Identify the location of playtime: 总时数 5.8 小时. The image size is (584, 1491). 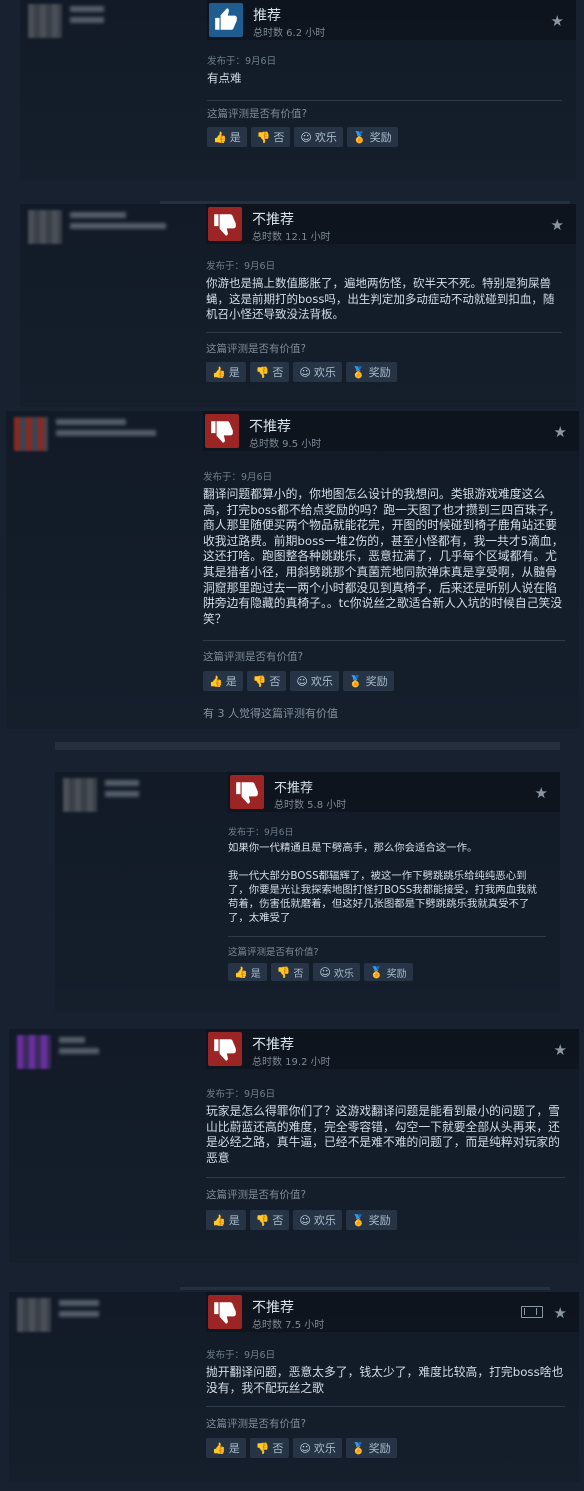
(310, 805).